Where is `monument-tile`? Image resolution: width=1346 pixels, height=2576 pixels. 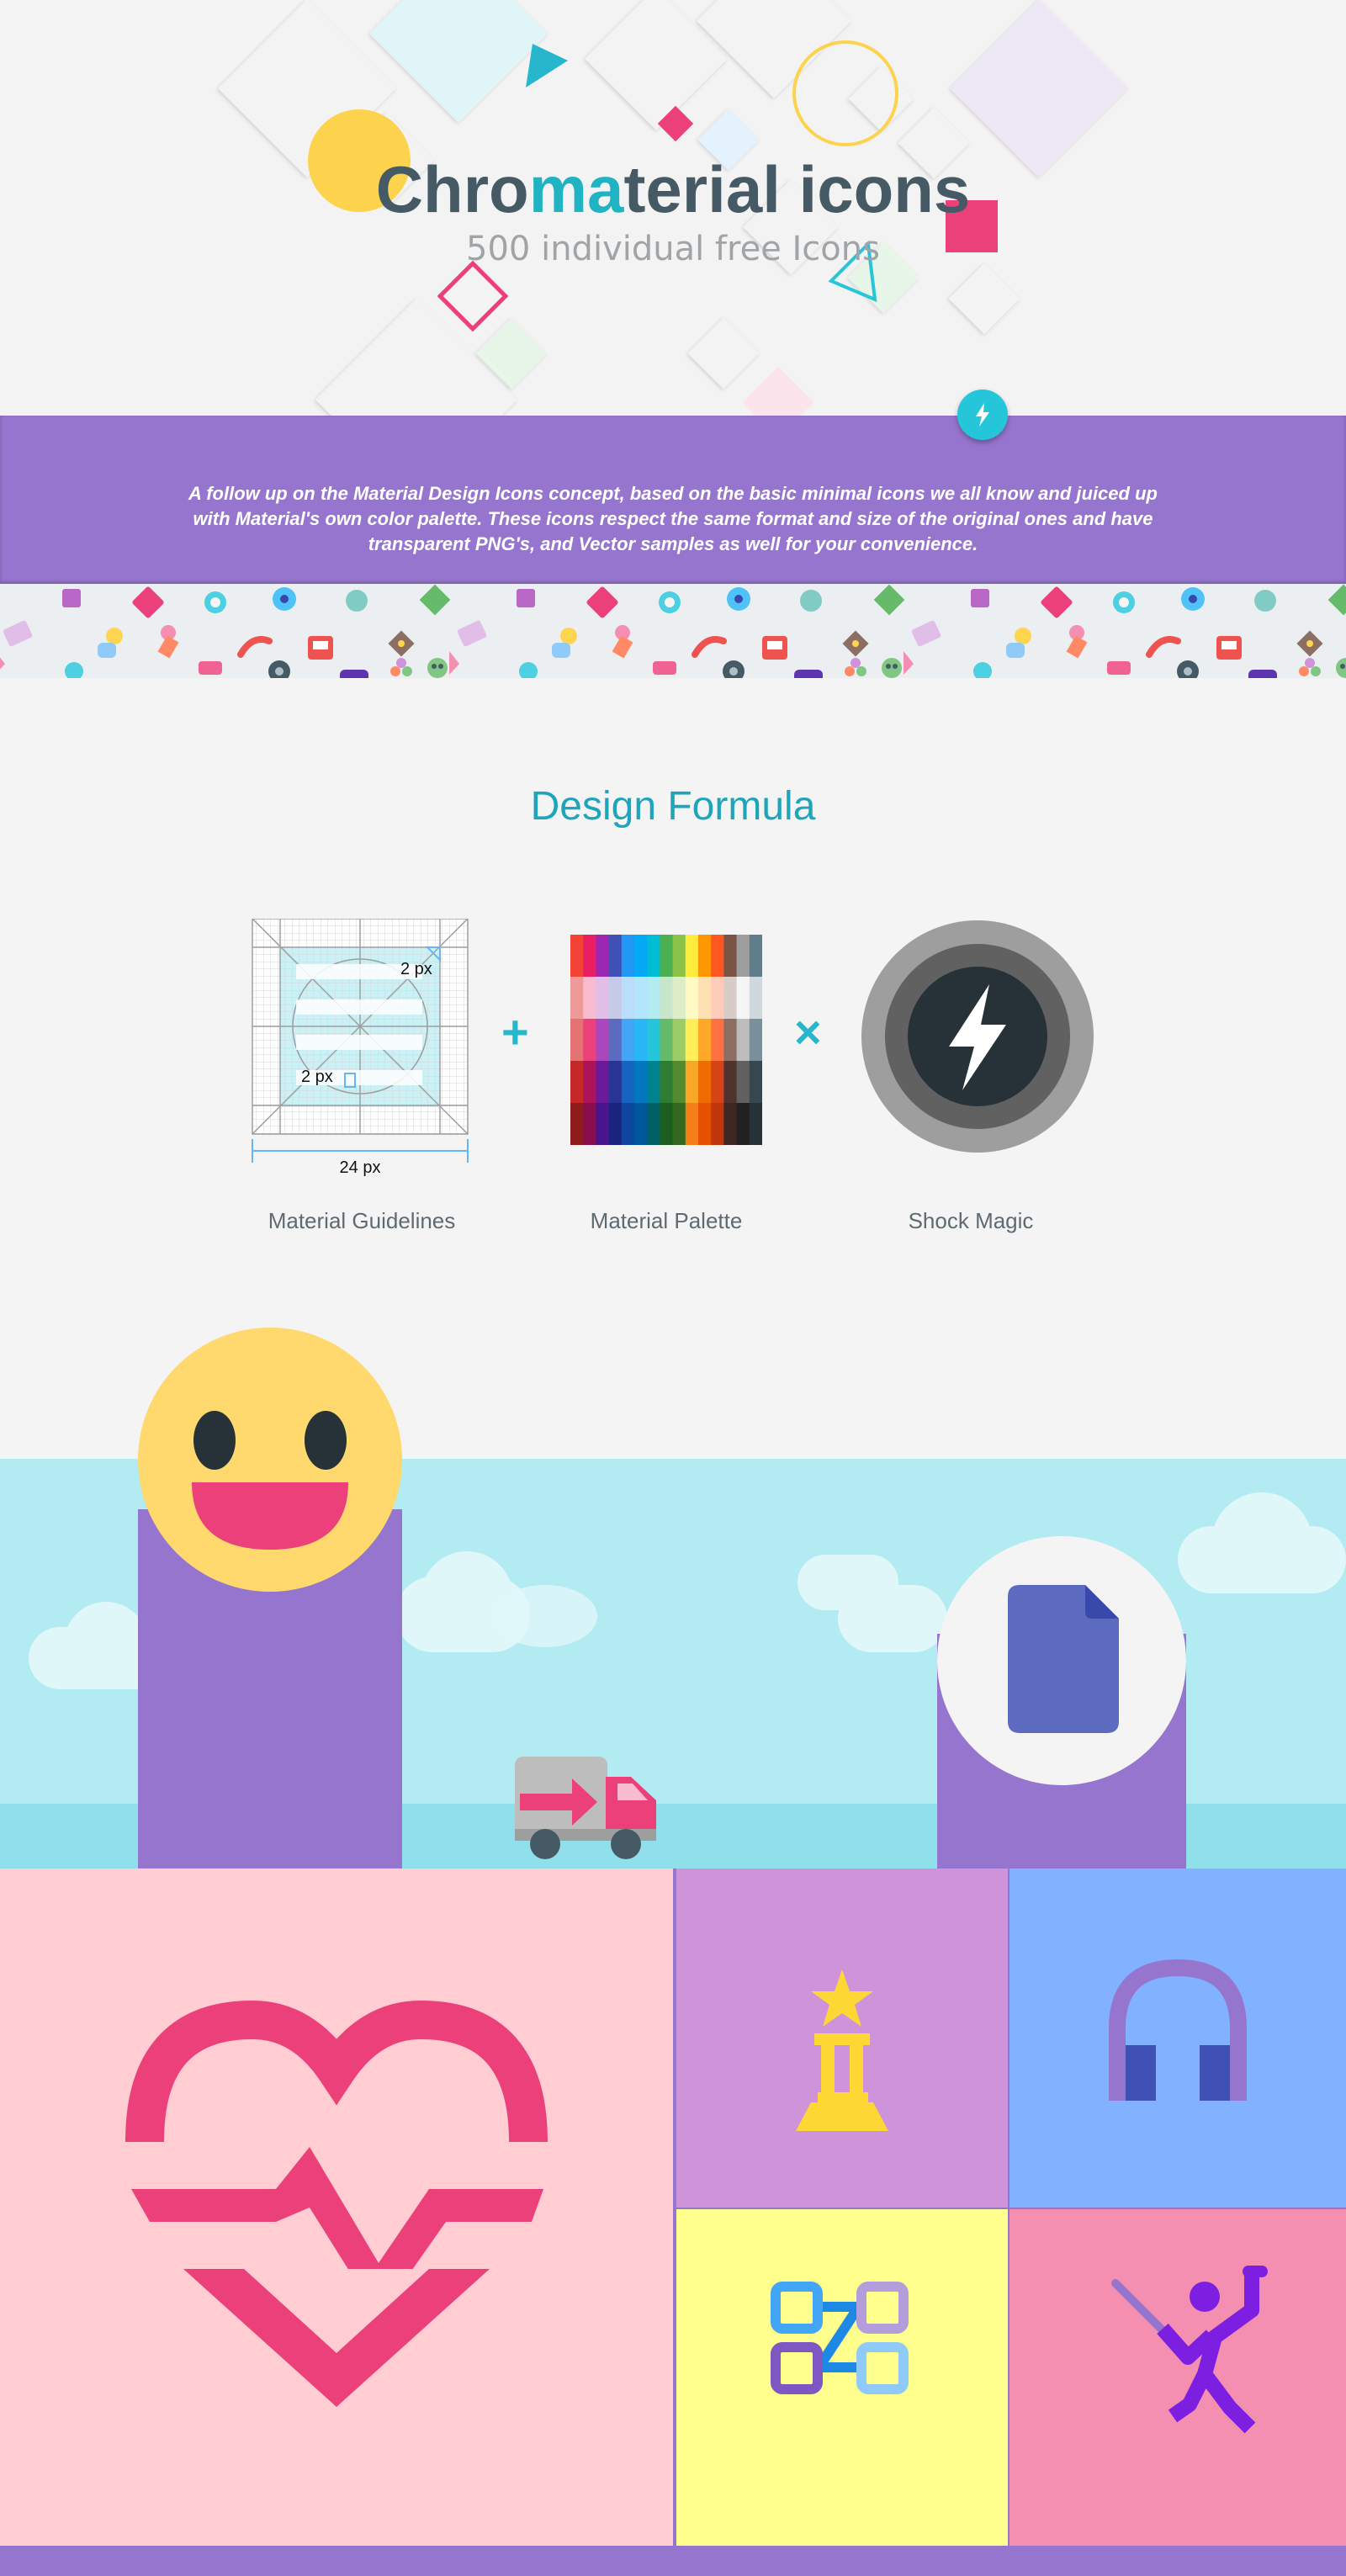
monument-tile is located at coordinates (842, 2038).